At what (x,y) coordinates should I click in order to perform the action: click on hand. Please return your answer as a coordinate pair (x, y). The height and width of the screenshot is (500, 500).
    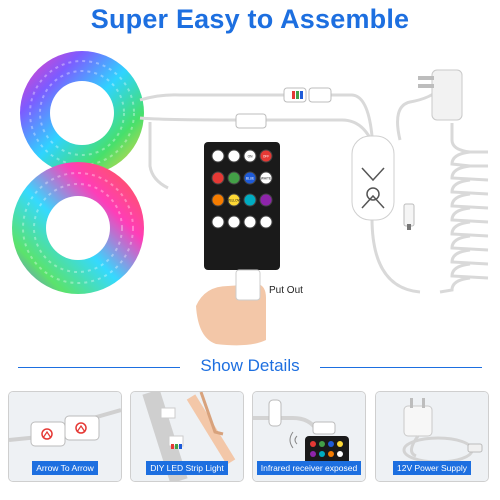
    Looking at the image, I should click on (231, 307).